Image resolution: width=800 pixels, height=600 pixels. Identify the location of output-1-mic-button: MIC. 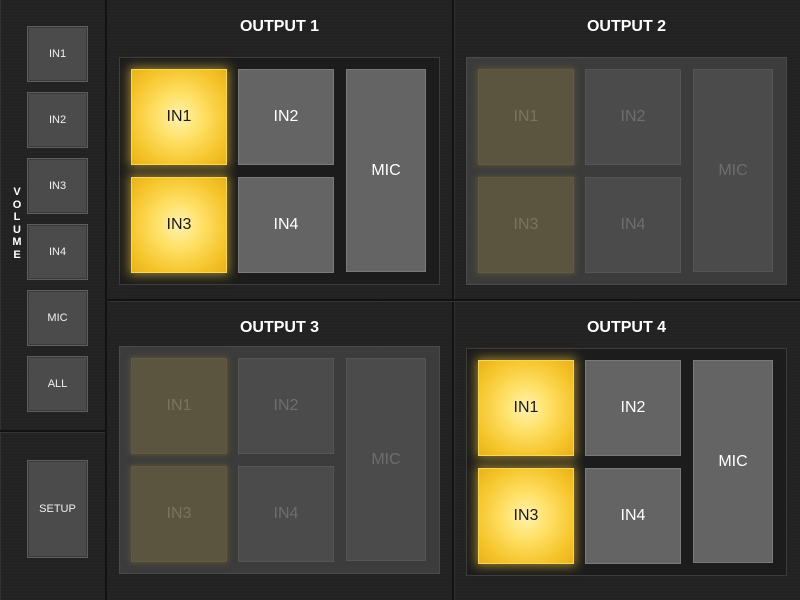
(386, 170).